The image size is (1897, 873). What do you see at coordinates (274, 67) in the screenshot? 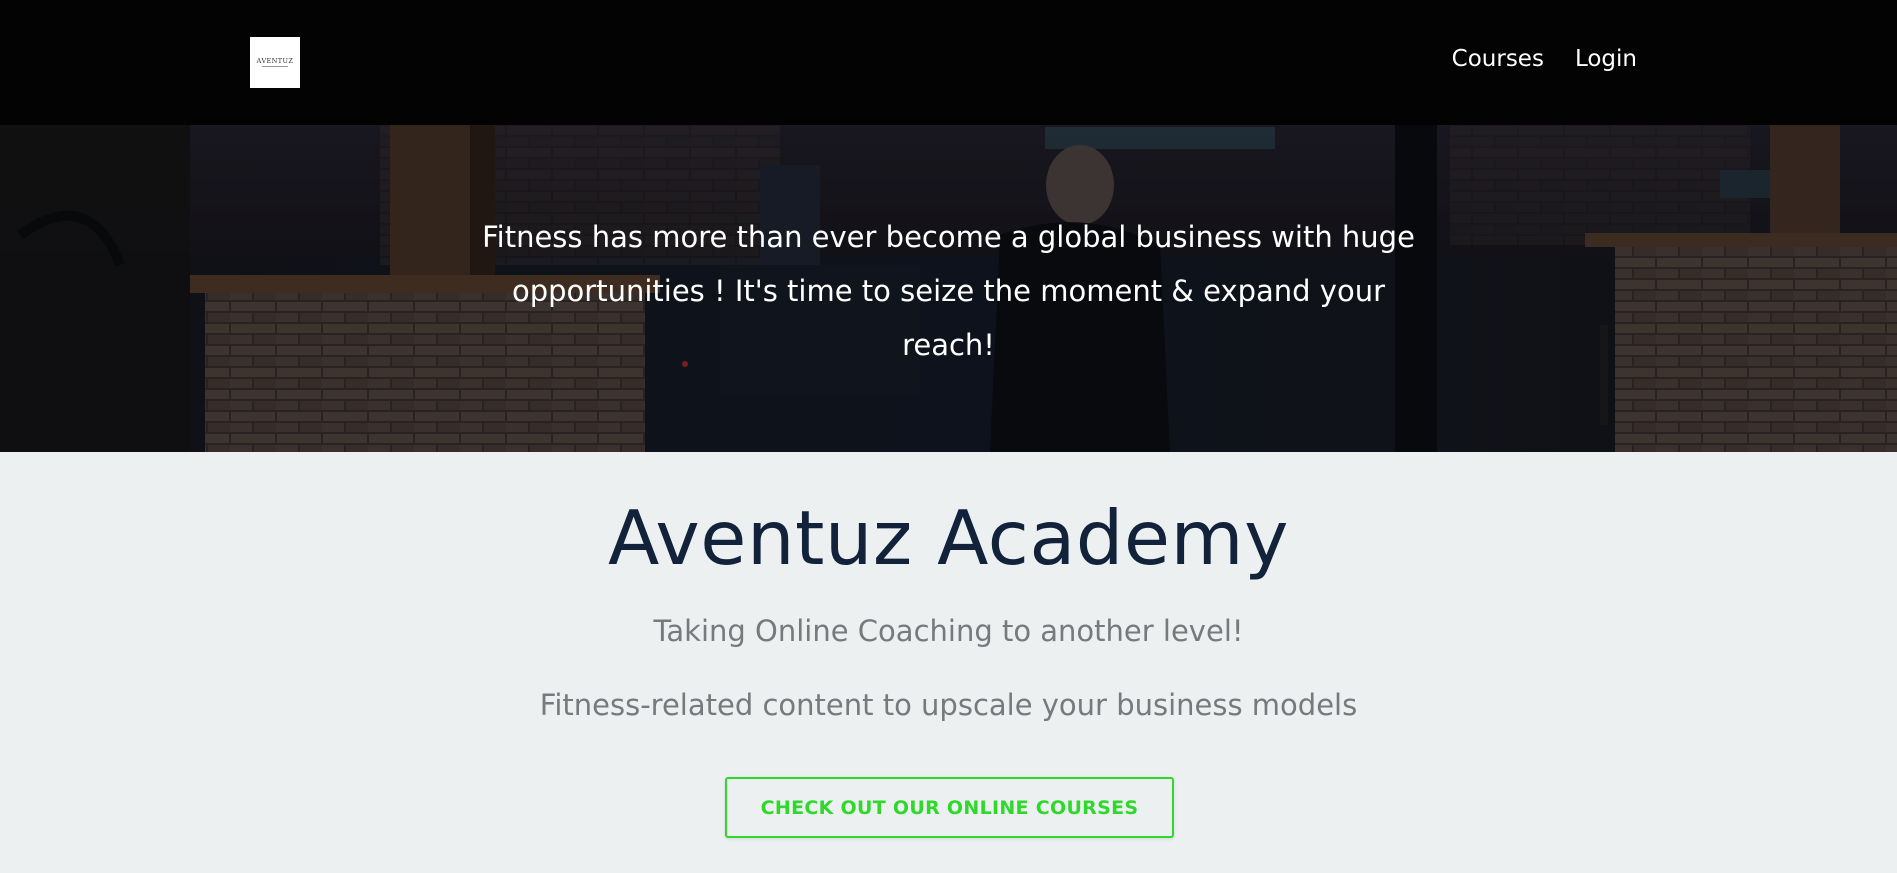
I see `logo-underline` at bounding box center [274, 67].